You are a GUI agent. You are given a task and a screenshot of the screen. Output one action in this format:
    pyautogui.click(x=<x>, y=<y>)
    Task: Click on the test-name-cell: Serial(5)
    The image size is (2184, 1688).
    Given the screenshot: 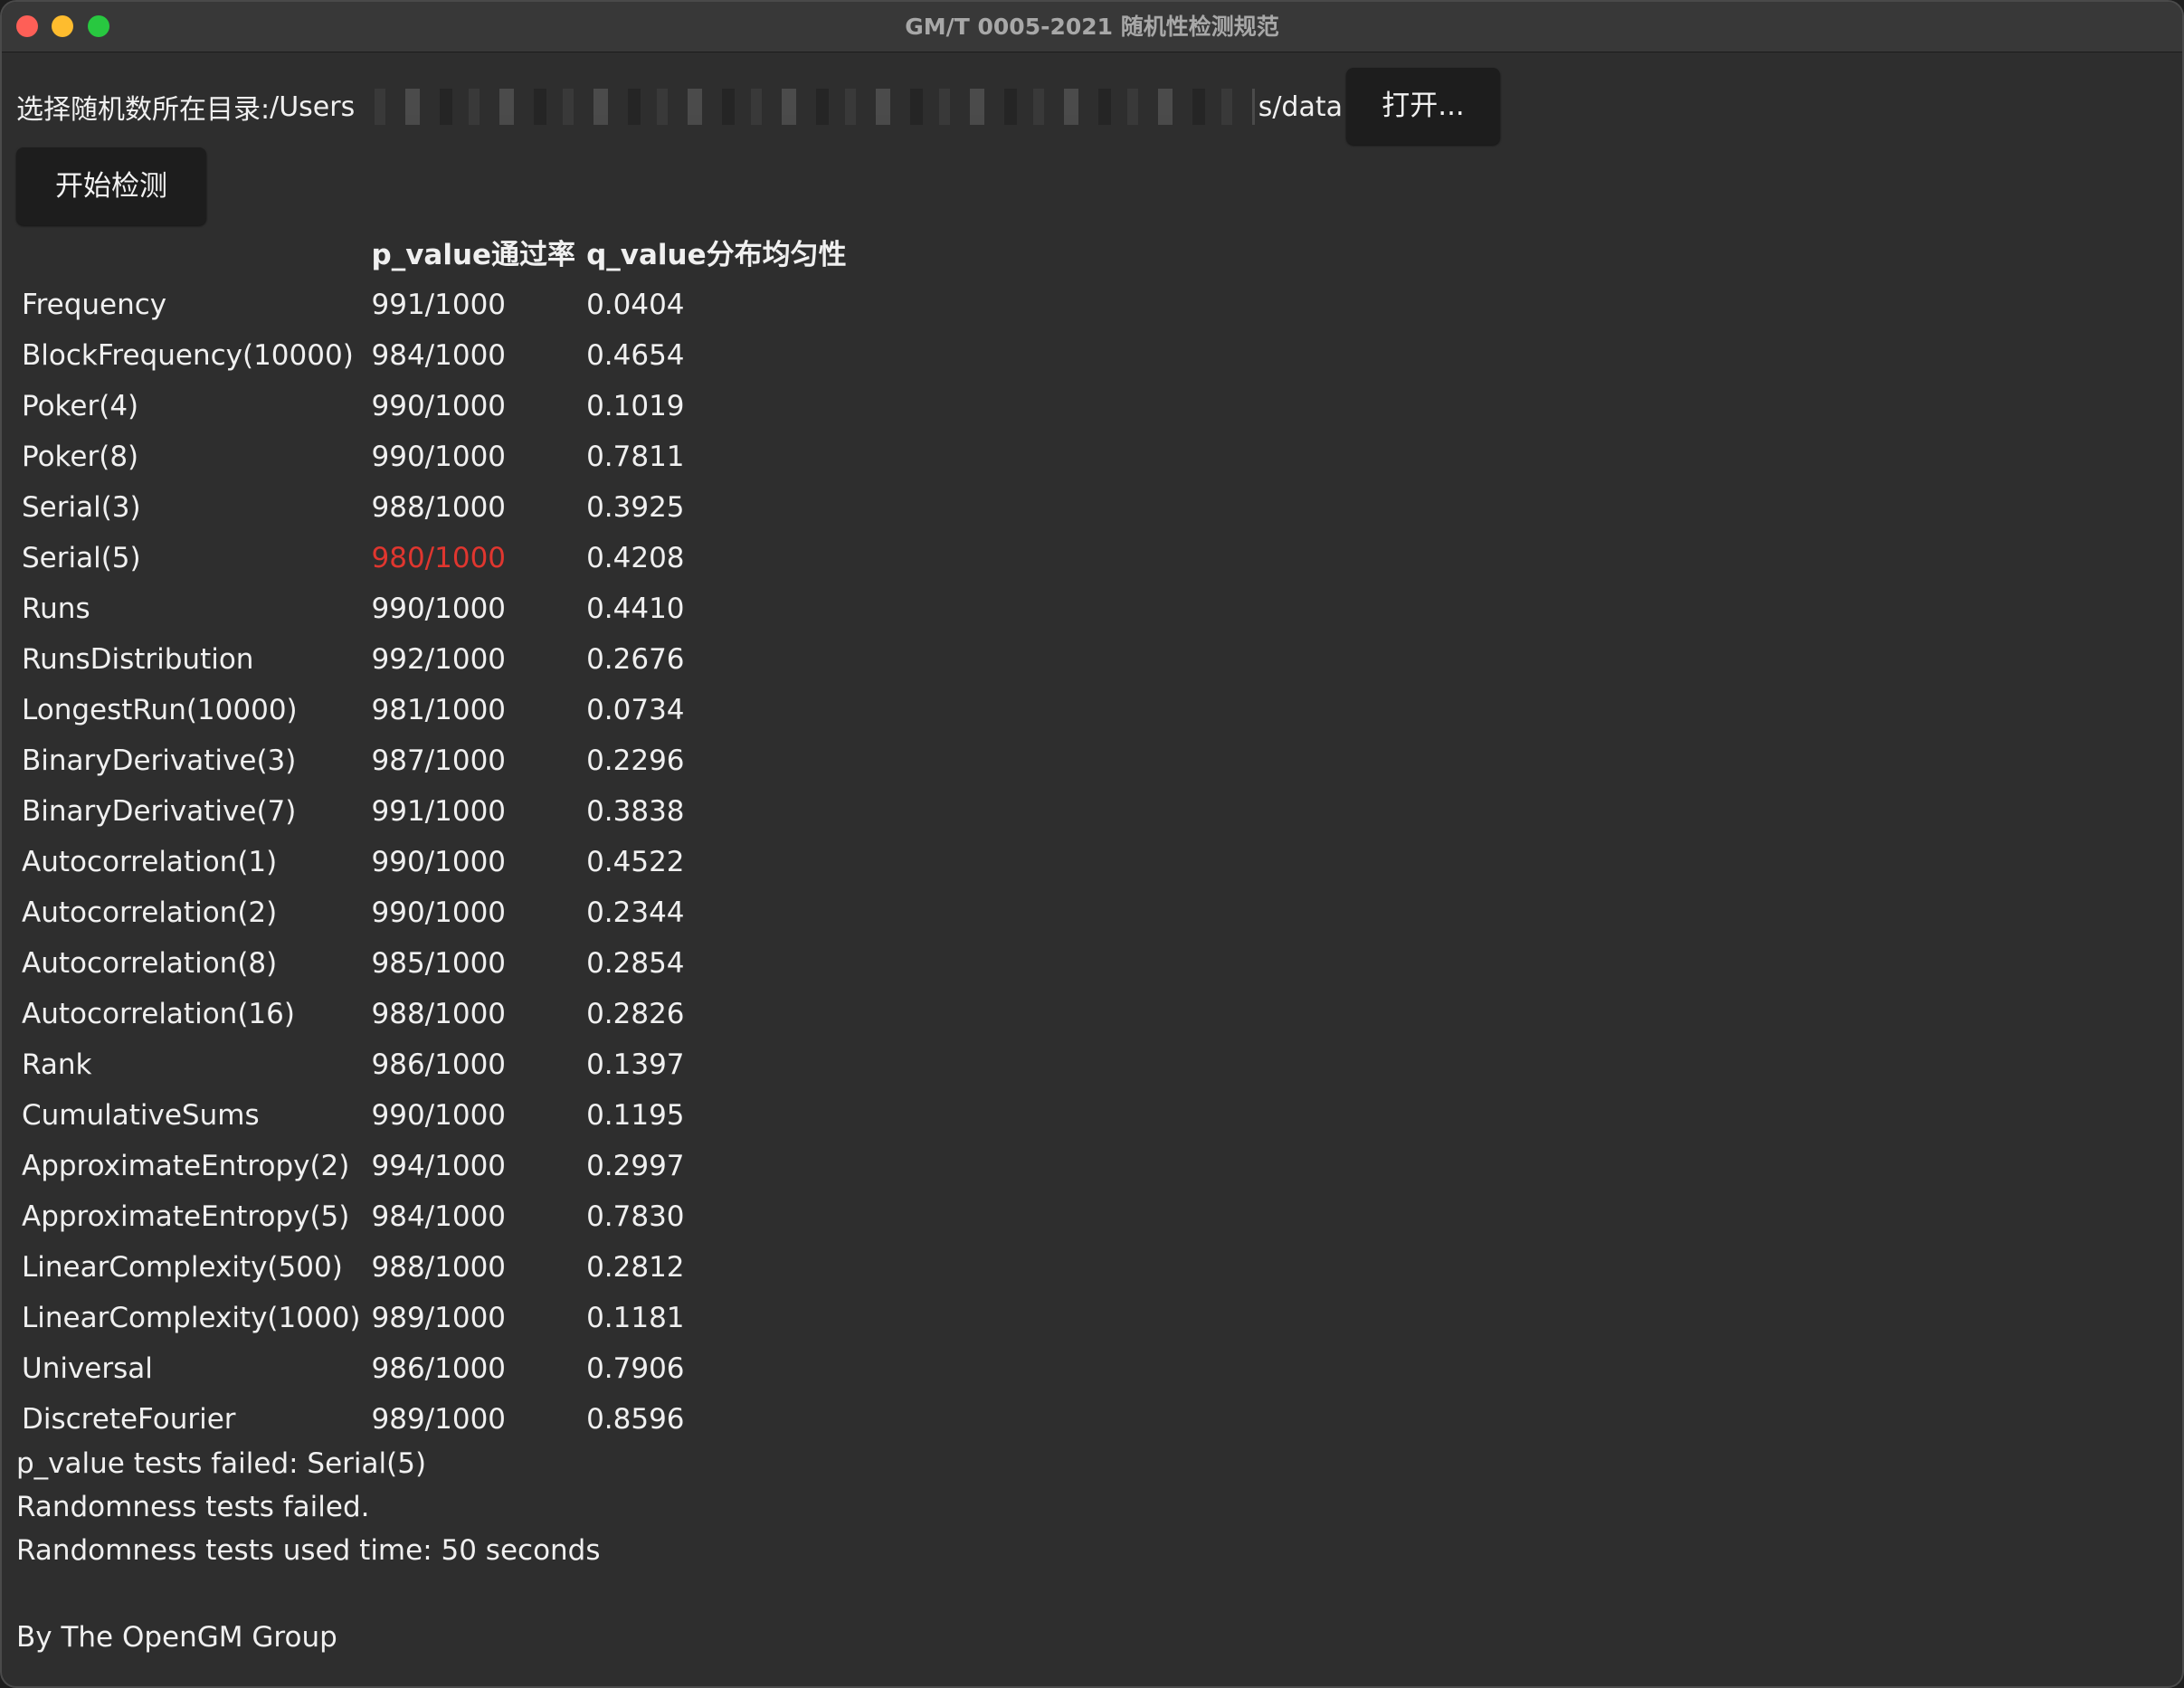 What is the action you would take?
    pyautogui.click(x=81, y=558)
    